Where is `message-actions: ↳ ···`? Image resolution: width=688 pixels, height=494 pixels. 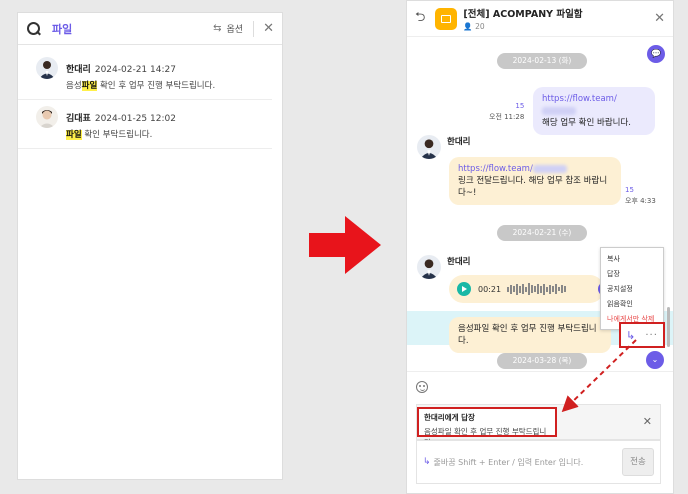 message-actions: ↳ ··· is located at coordinates (642, 335).